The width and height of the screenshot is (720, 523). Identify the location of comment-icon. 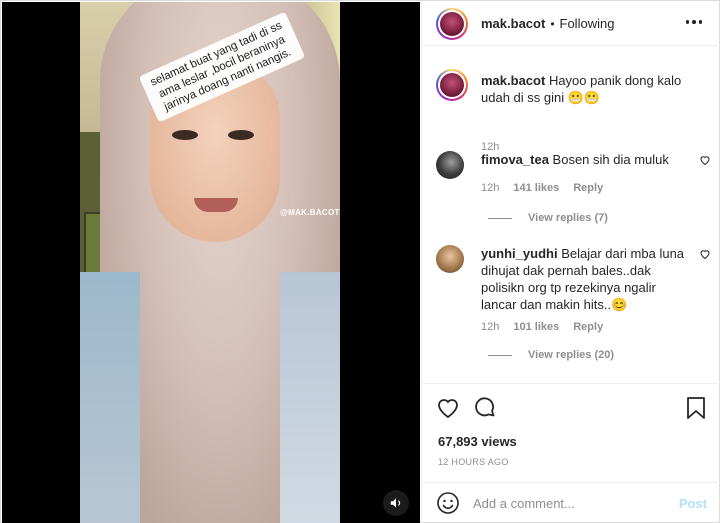
(485, 408).